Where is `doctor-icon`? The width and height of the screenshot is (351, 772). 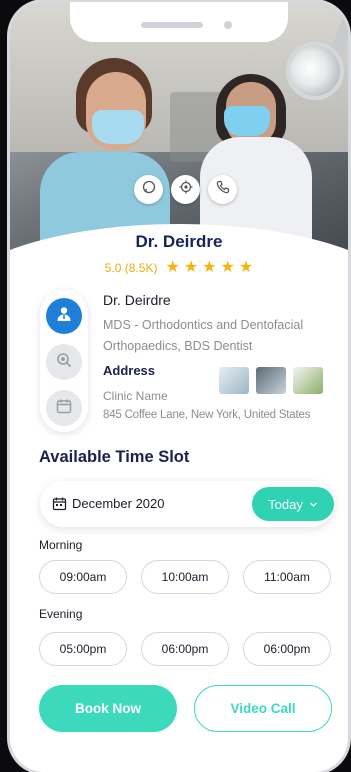 doctor-icon is located at coordinates (64, 316).